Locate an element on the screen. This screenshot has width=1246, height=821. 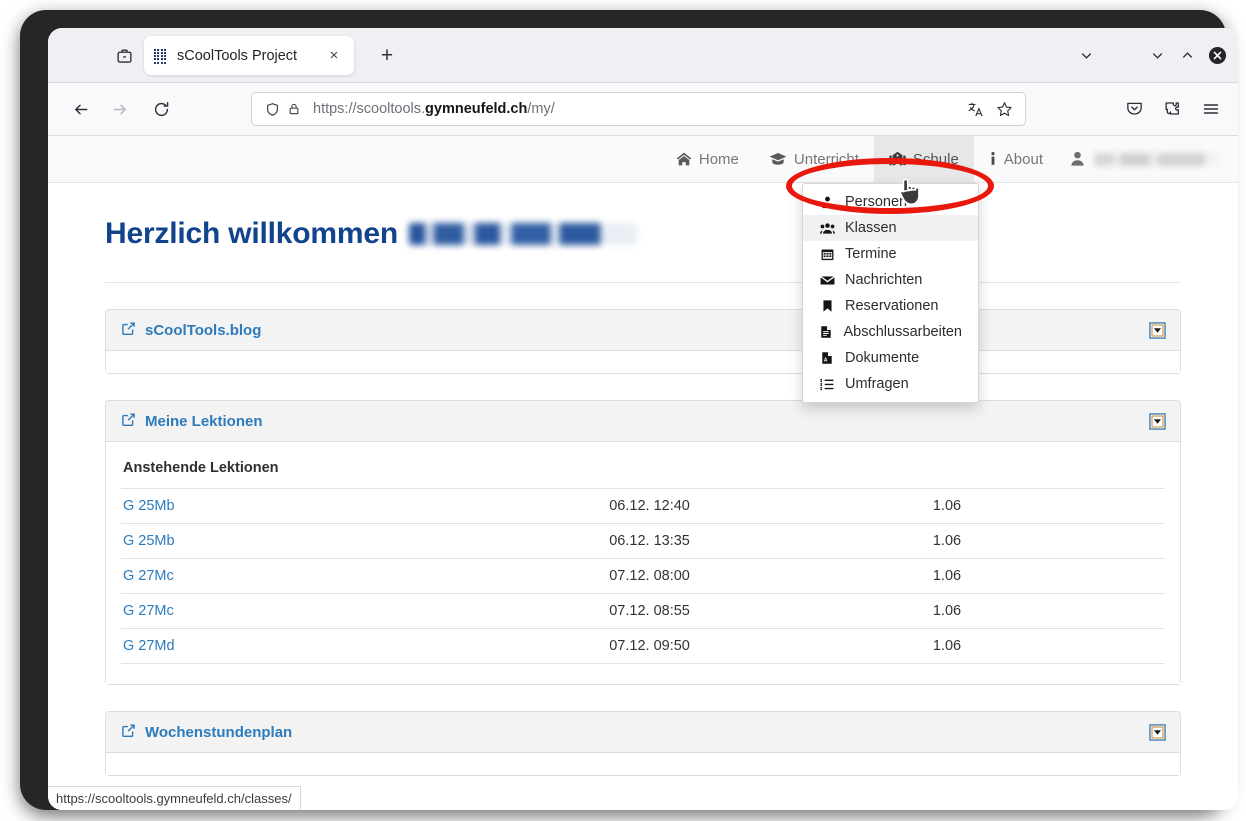
calendar-icon is located at coordinates (827, 254).